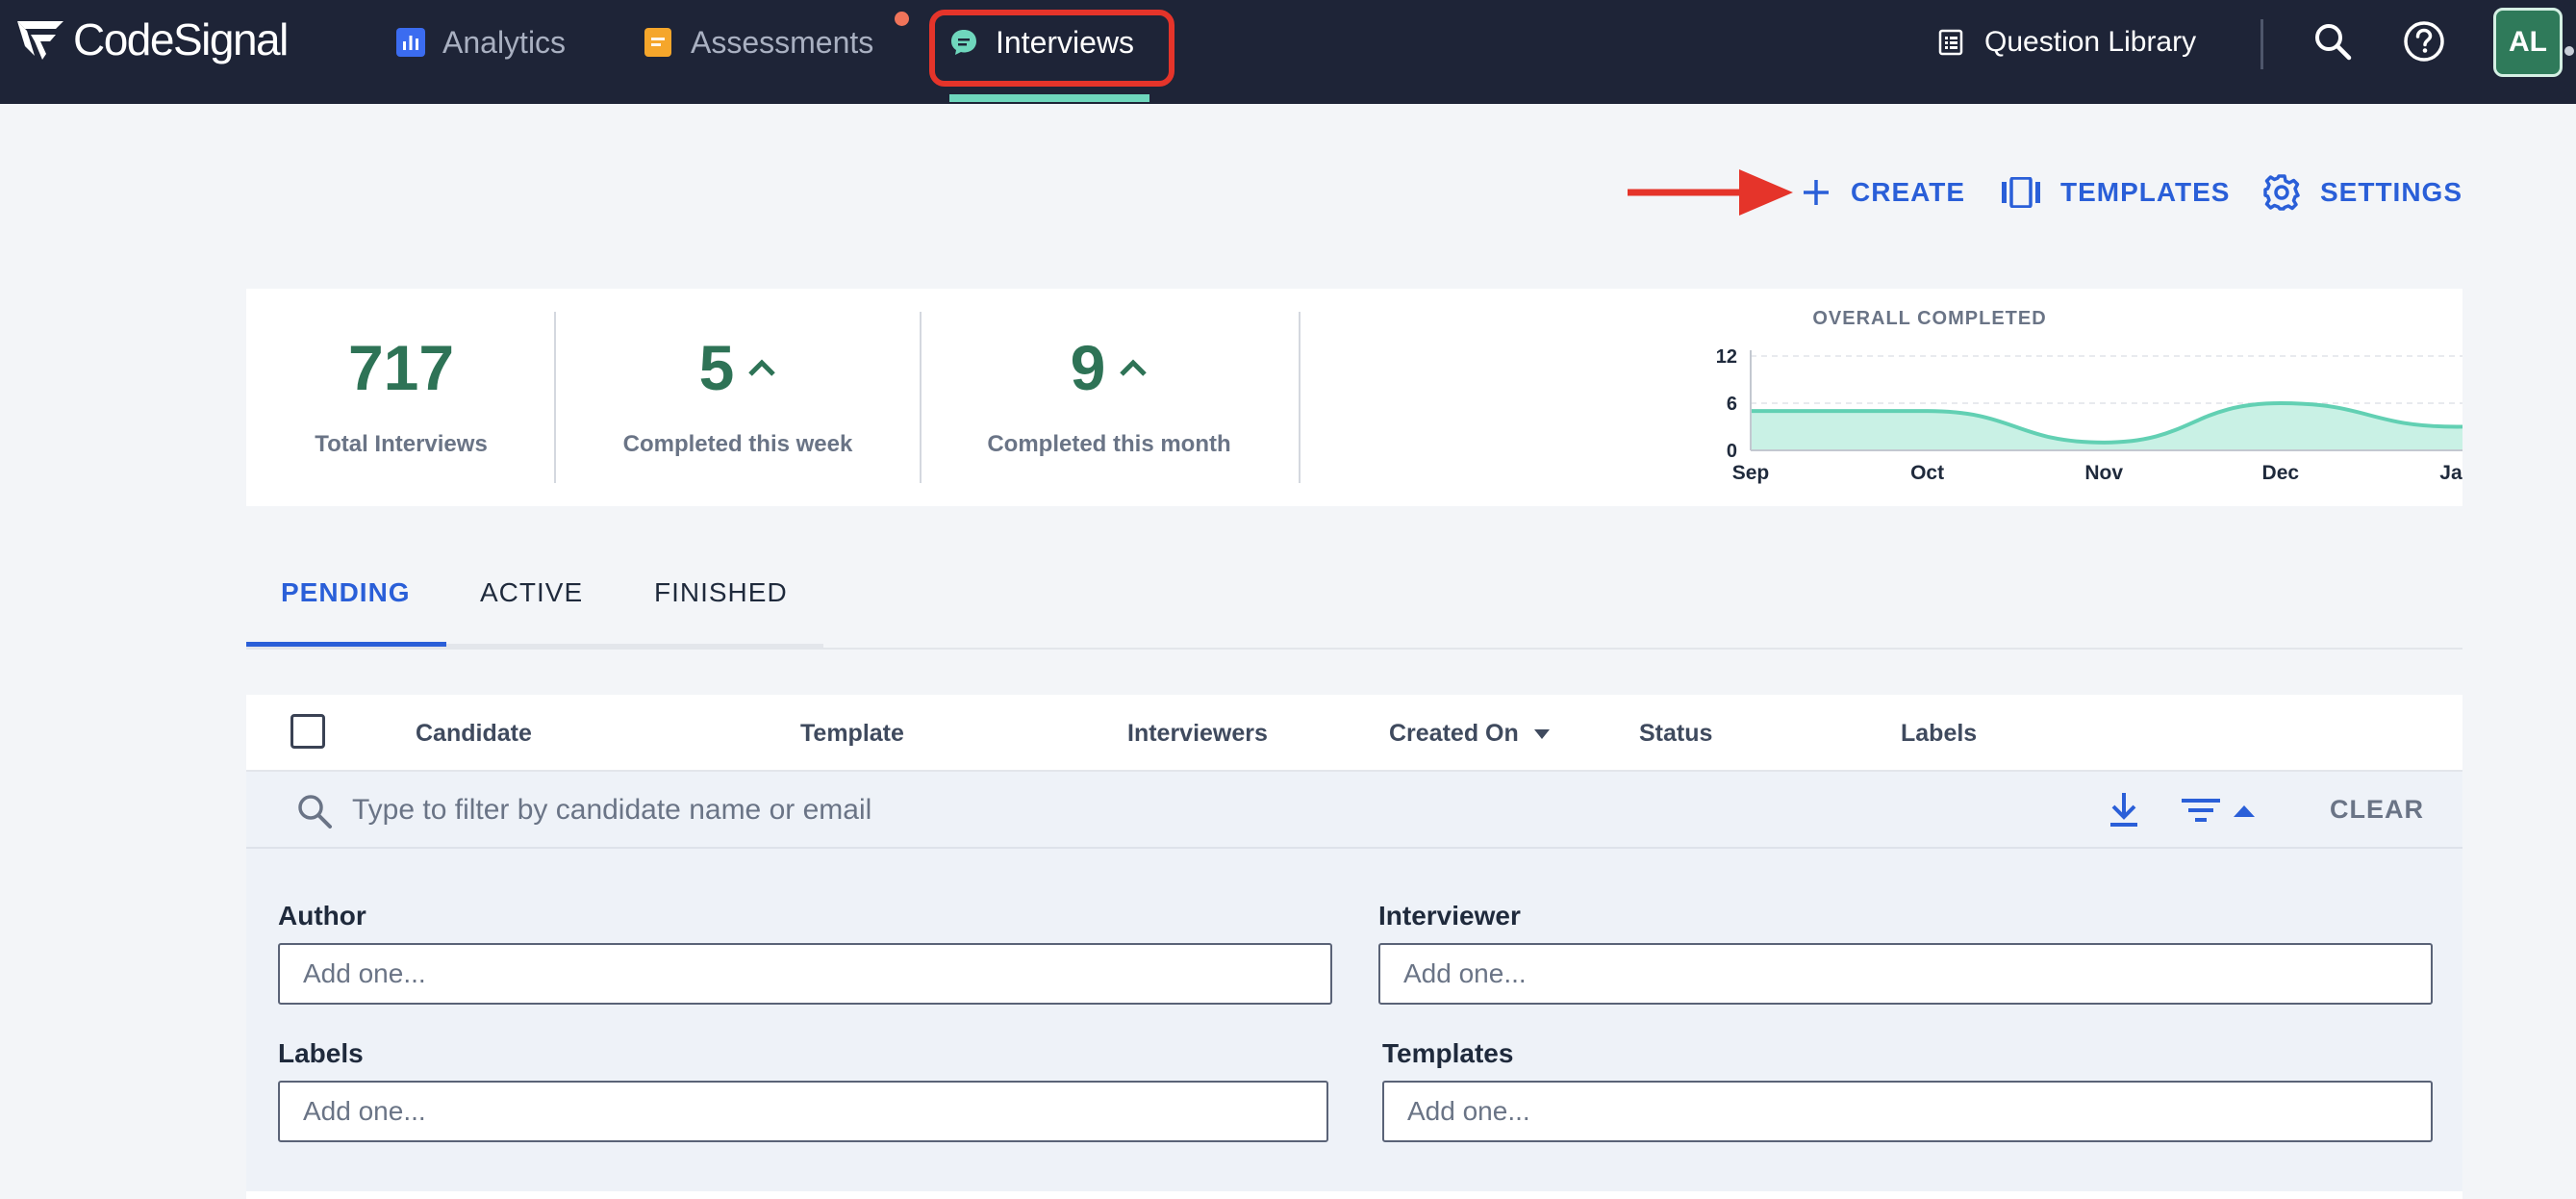 This screenshot has height=1199, width=2576. Describe the element at coordinates (1448, 1053) in the screenshot. I see `templates-filter-label: Templates` at that location.